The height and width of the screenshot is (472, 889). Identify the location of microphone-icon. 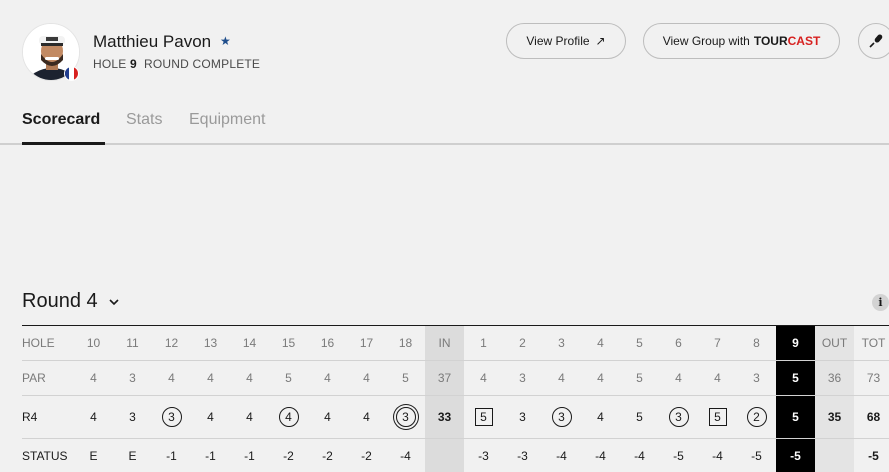
(876, 41).